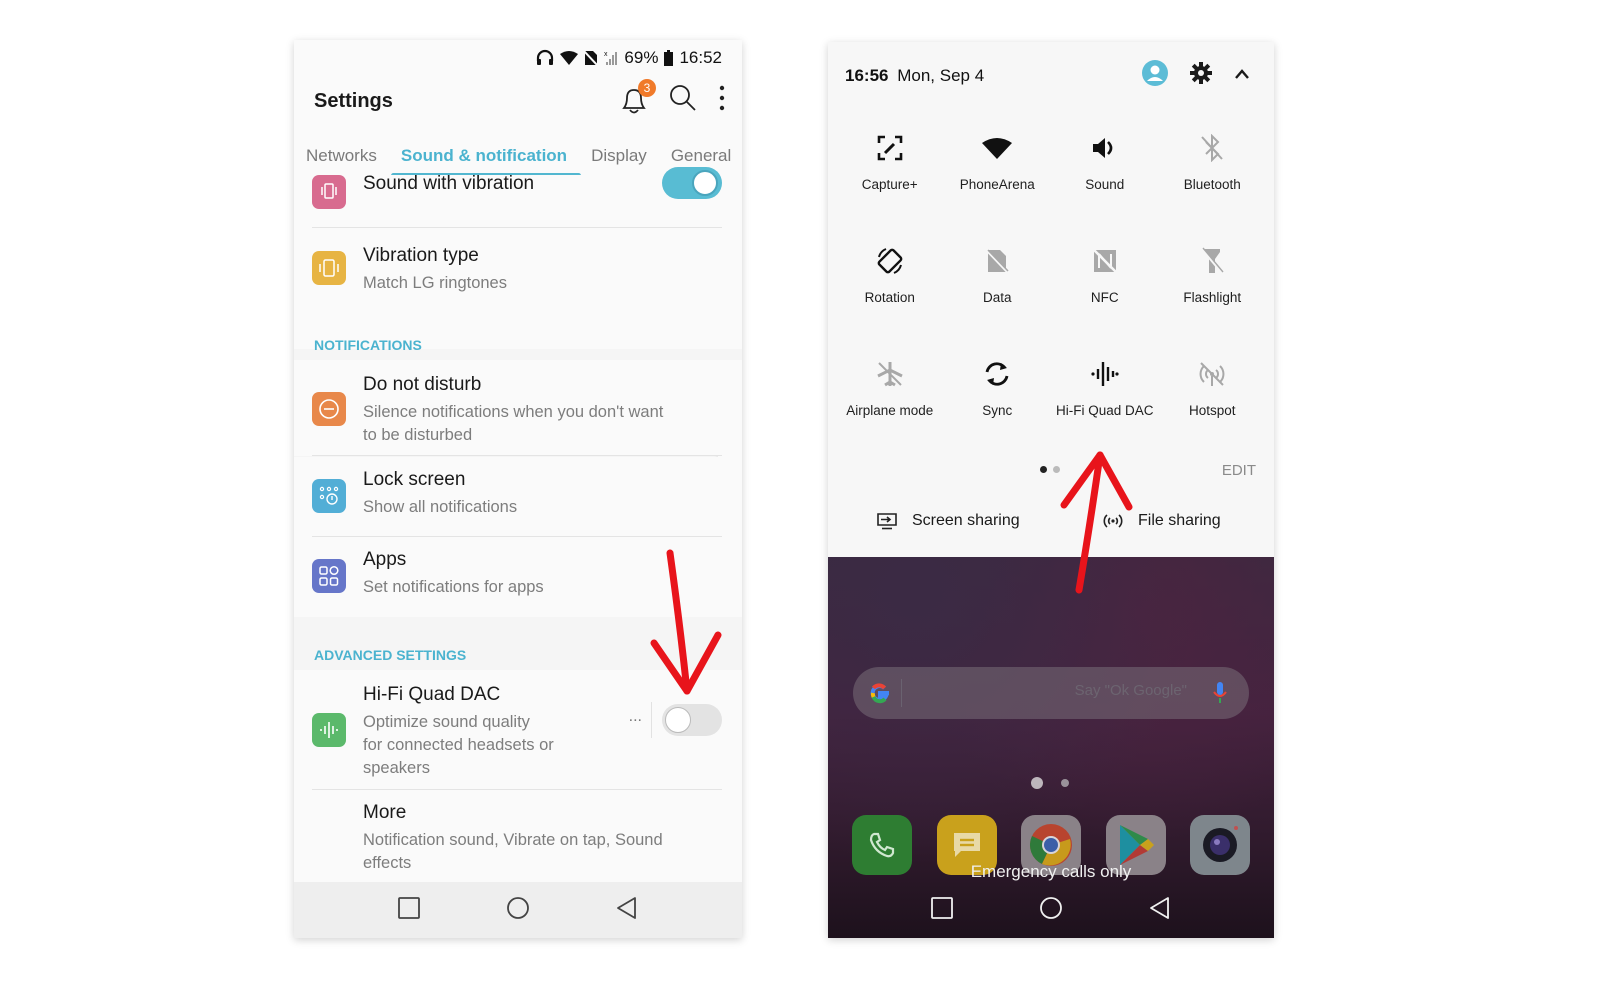  I want to click on capture-plus-icon, so click(890, 148).